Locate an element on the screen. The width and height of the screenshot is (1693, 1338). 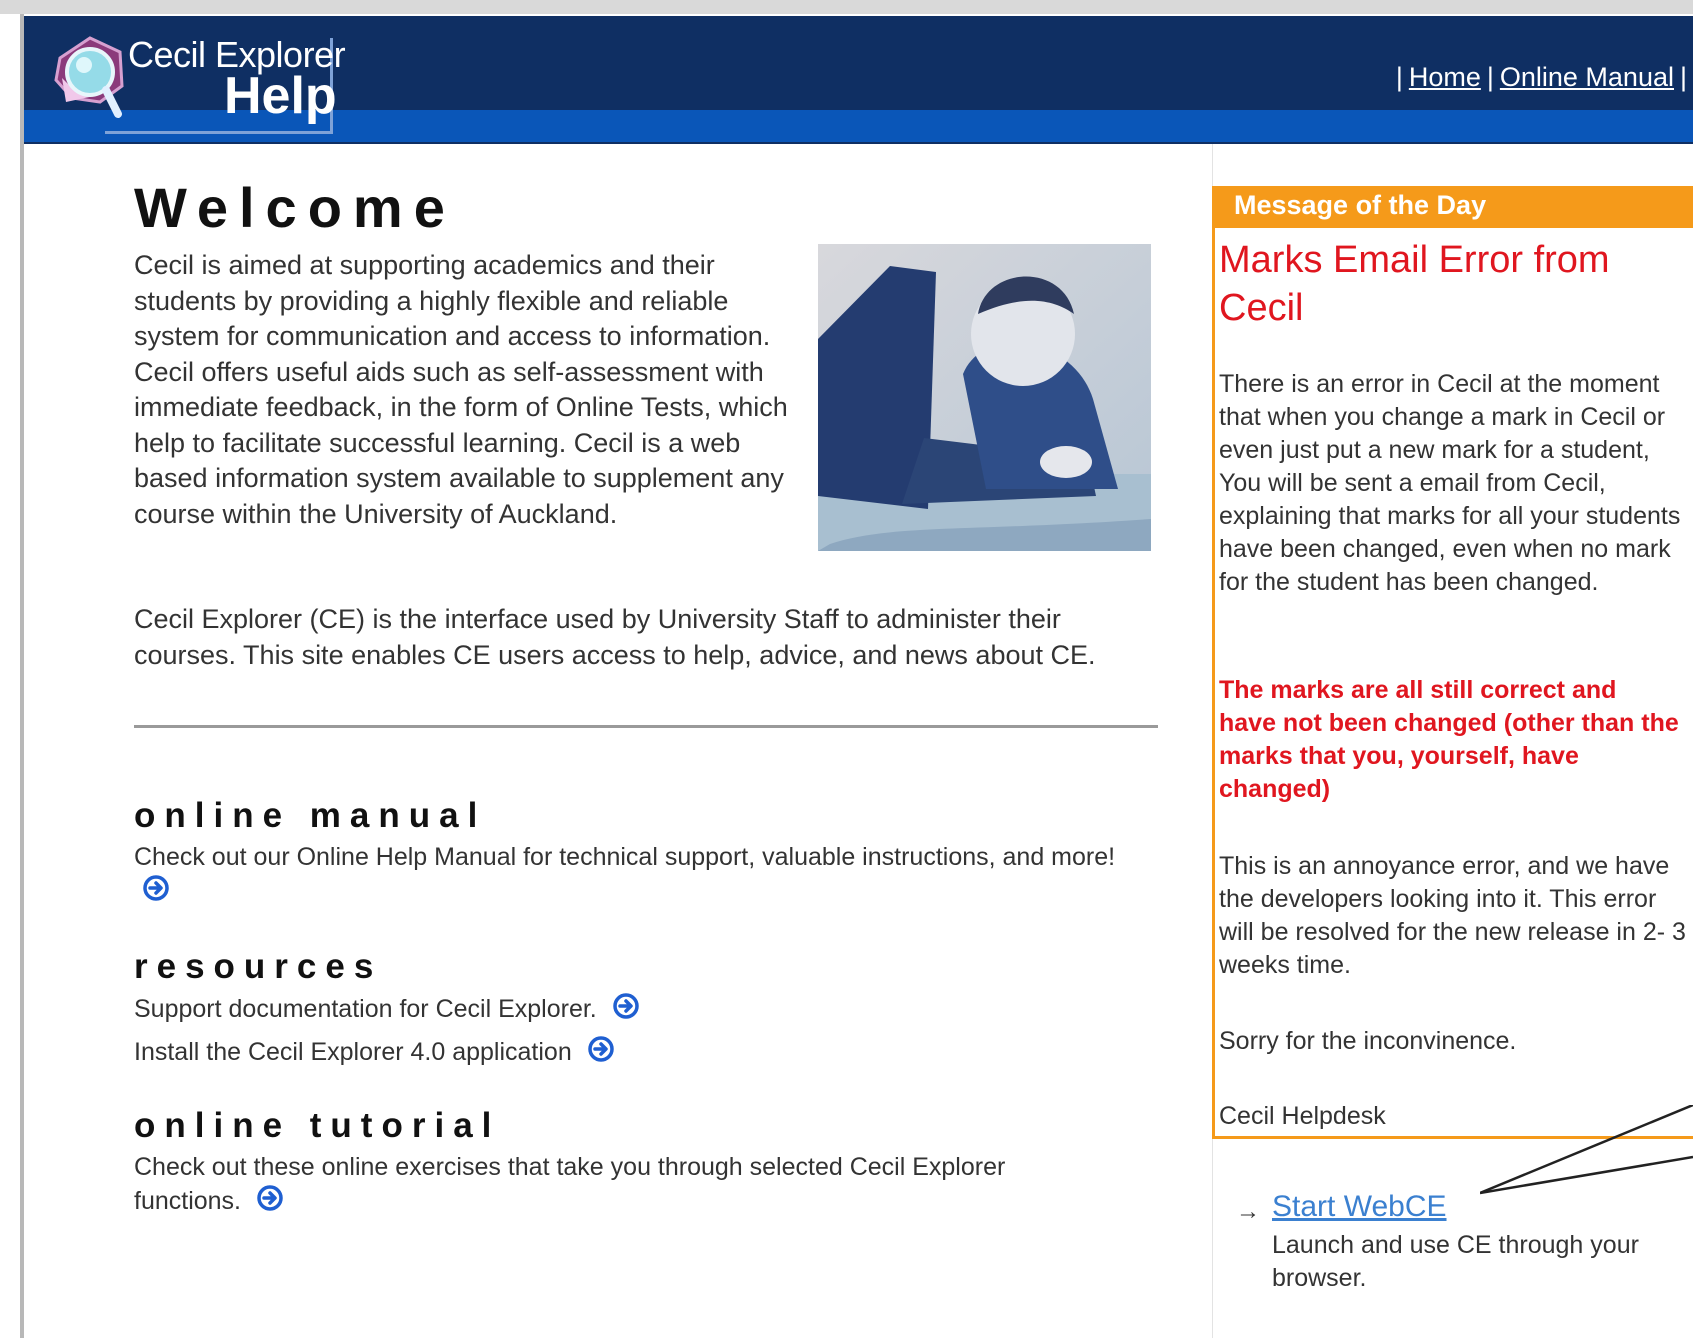
message-of-the-day-header: Message of the Day is located at coordinates (1452, 207).